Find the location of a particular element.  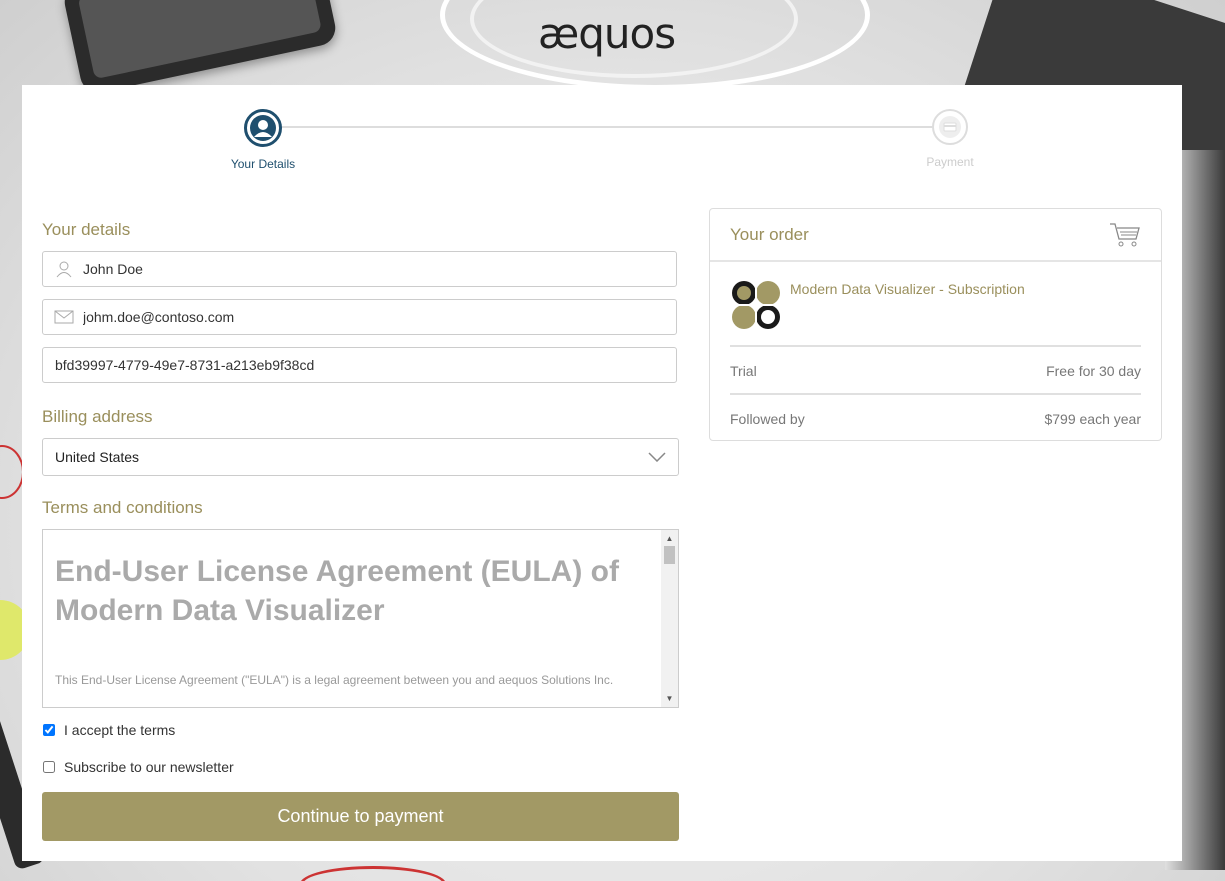

order-row-value: $799 each year is located at coordinates (1092, 419).